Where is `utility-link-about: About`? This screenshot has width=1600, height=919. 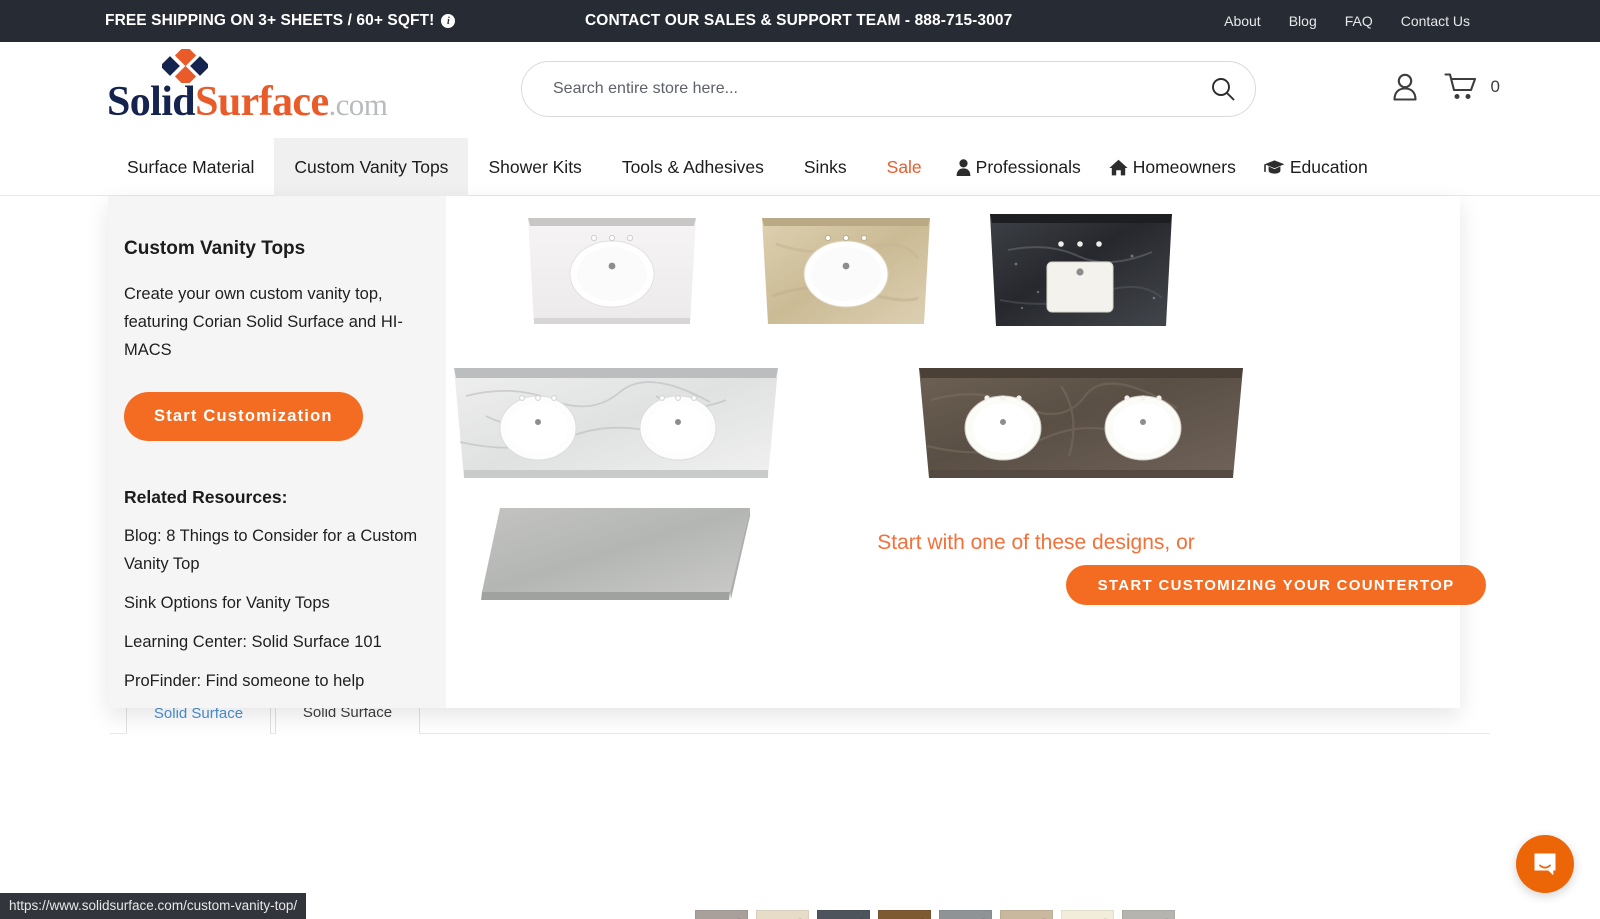 utility-link-about: About is located at coordinates (1242, 21).